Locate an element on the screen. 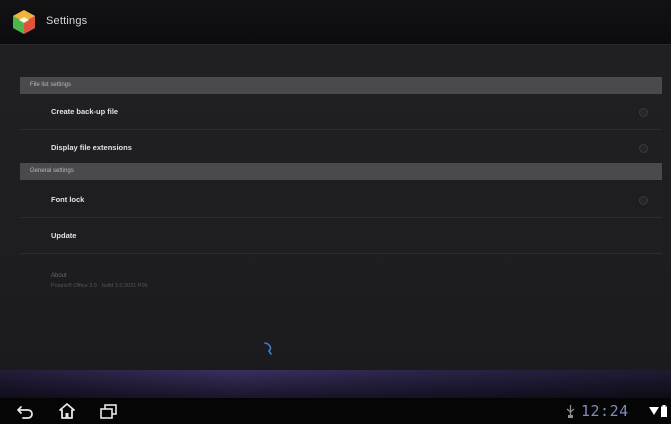 This screenshot has height=424, width=671. about-version: Polaris® Office 3.0 · build 3.0.3031 P06 is located at coordinates (99, 286).